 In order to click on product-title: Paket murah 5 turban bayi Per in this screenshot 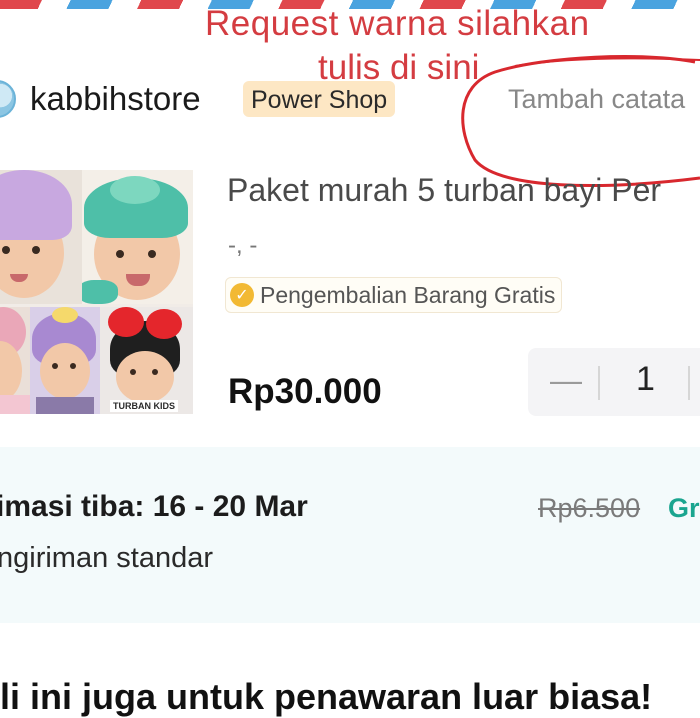, I will do `click(444, 190)`.